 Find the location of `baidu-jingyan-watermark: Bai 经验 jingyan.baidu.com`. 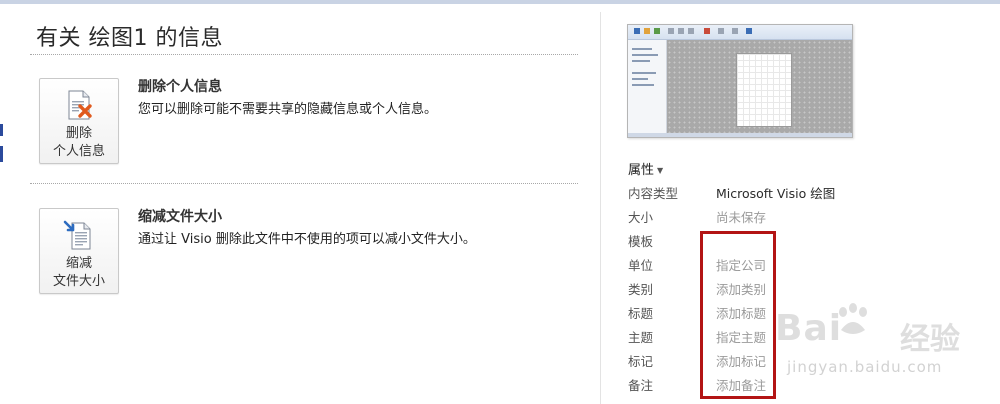

baidu-jingyan-watermark: Bai 经验 jingyan.baidu.com is located at coordinates (887, 345).